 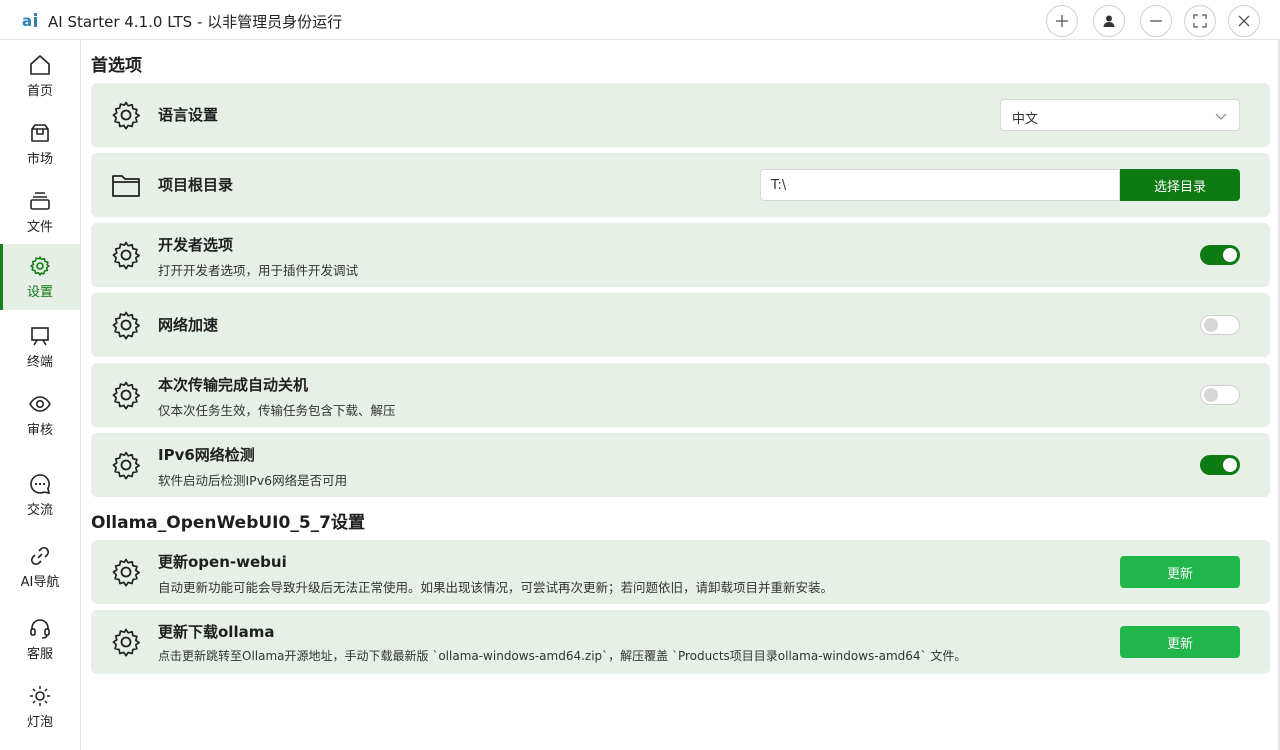 I want to click on close-button, so click(x=1244, y=21).